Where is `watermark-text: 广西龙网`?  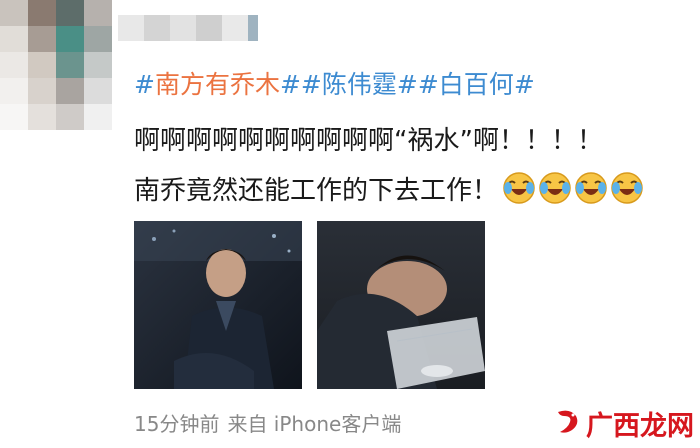
watermark-text: 广西龙网 is located at coordinates (640, 426).